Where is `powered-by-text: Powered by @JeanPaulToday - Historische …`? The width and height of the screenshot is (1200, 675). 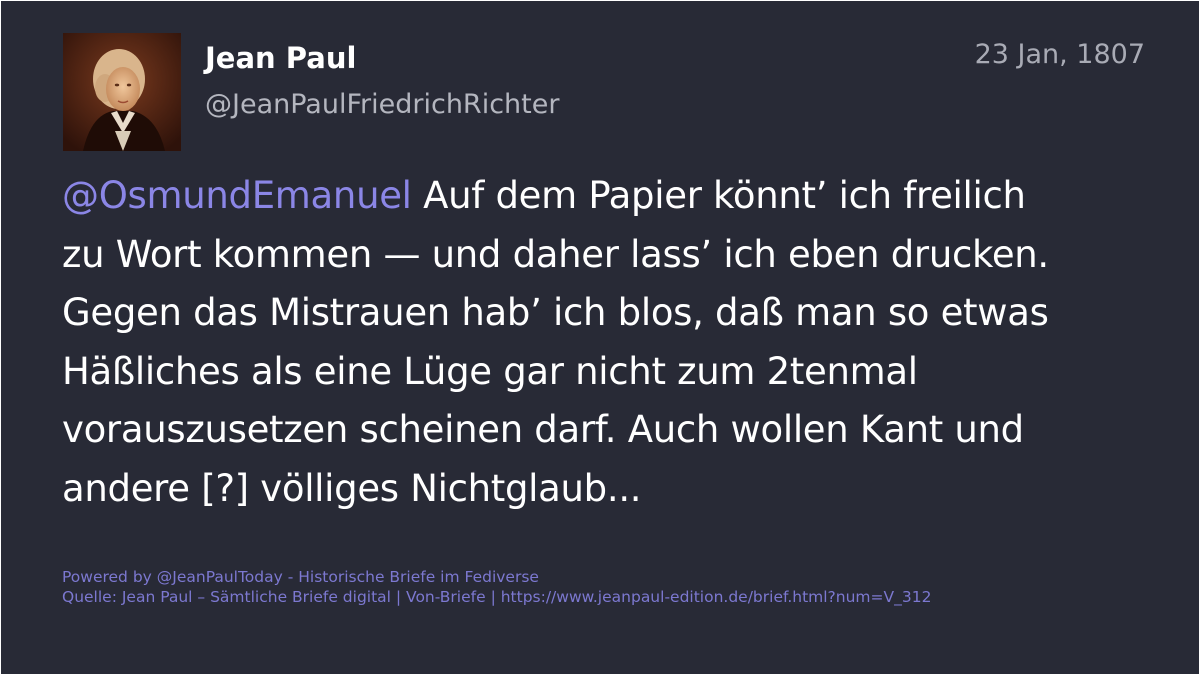 powered-by-text: Powered by @JeanPaulToday - Historische … is located at coordinates (300, 577).